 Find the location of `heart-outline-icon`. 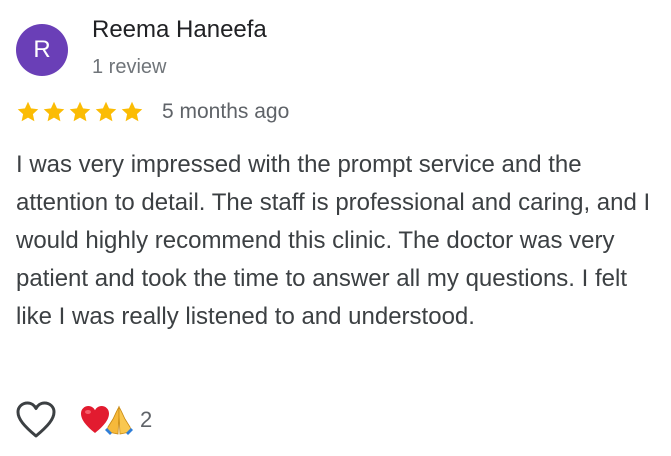

heart-outline-icon is located at coordinates (36, 419).